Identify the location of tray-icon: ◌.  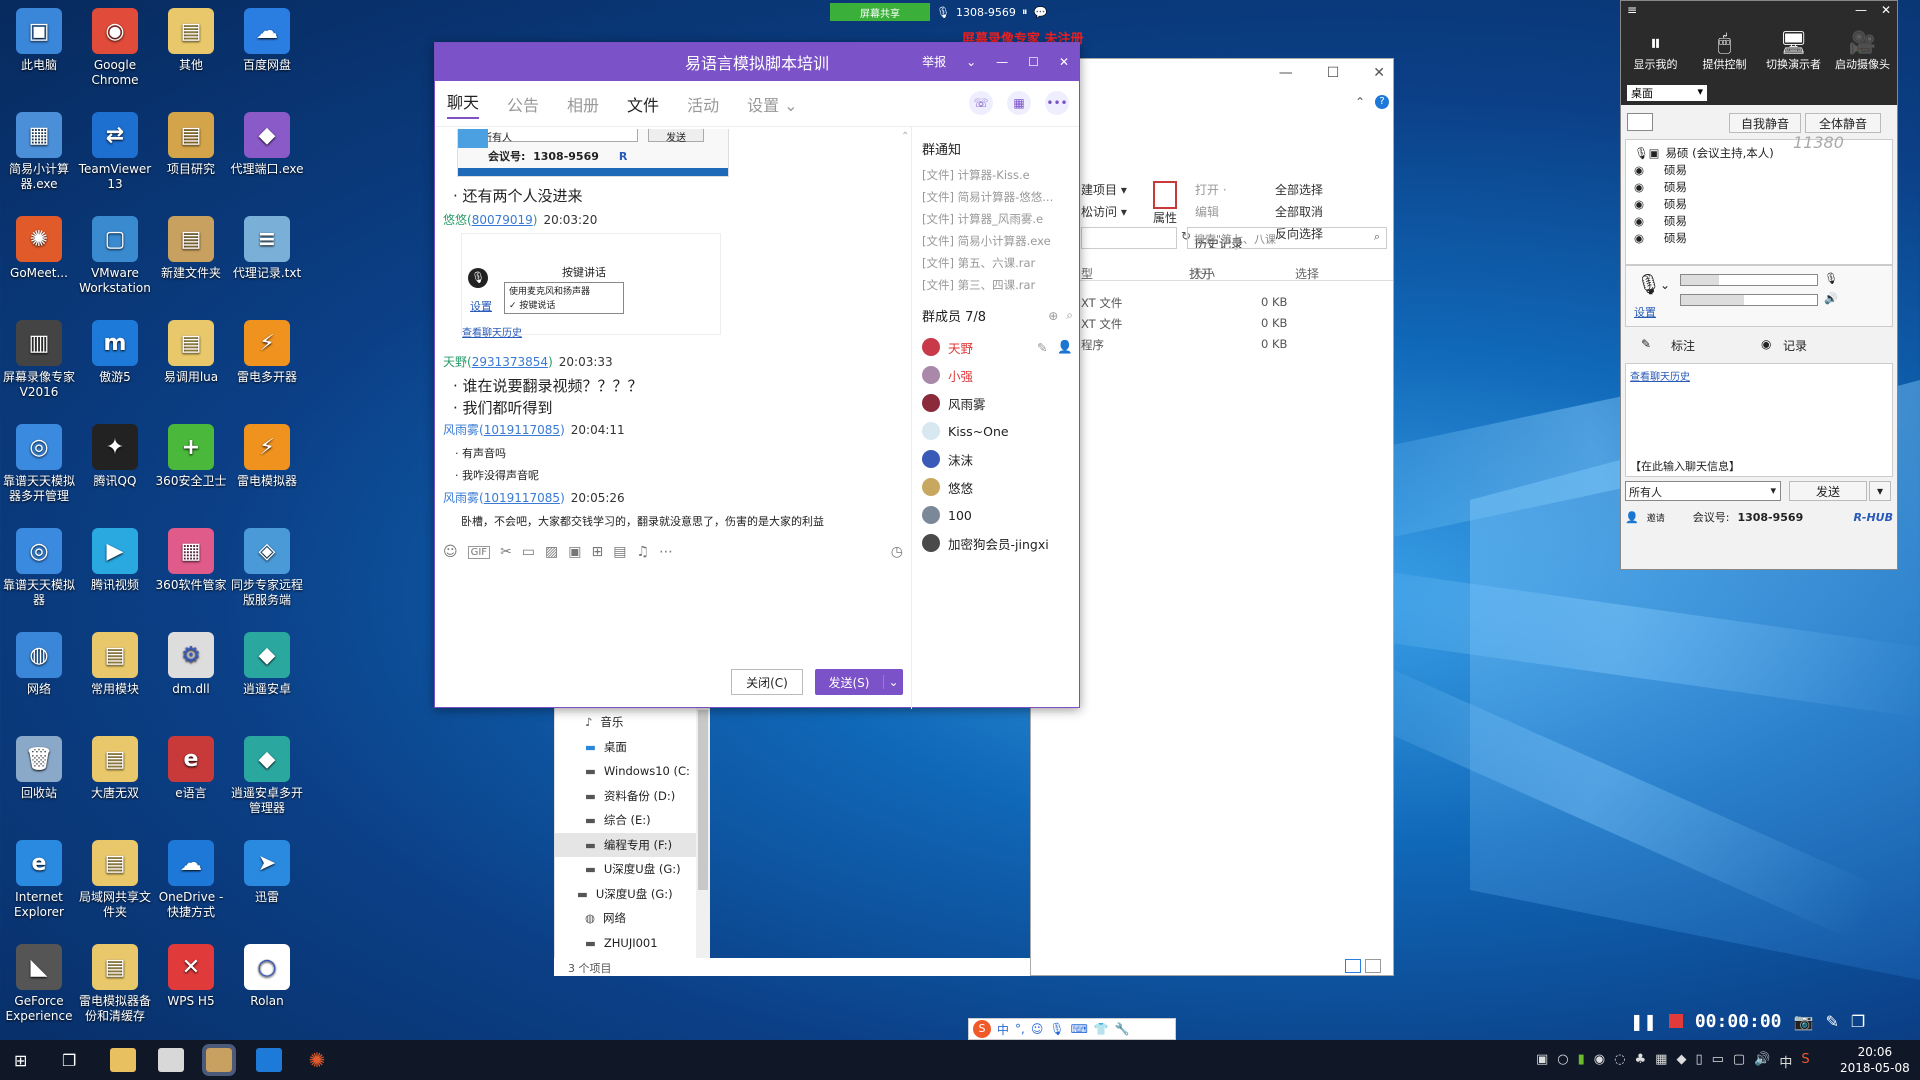
(1619, 1061).